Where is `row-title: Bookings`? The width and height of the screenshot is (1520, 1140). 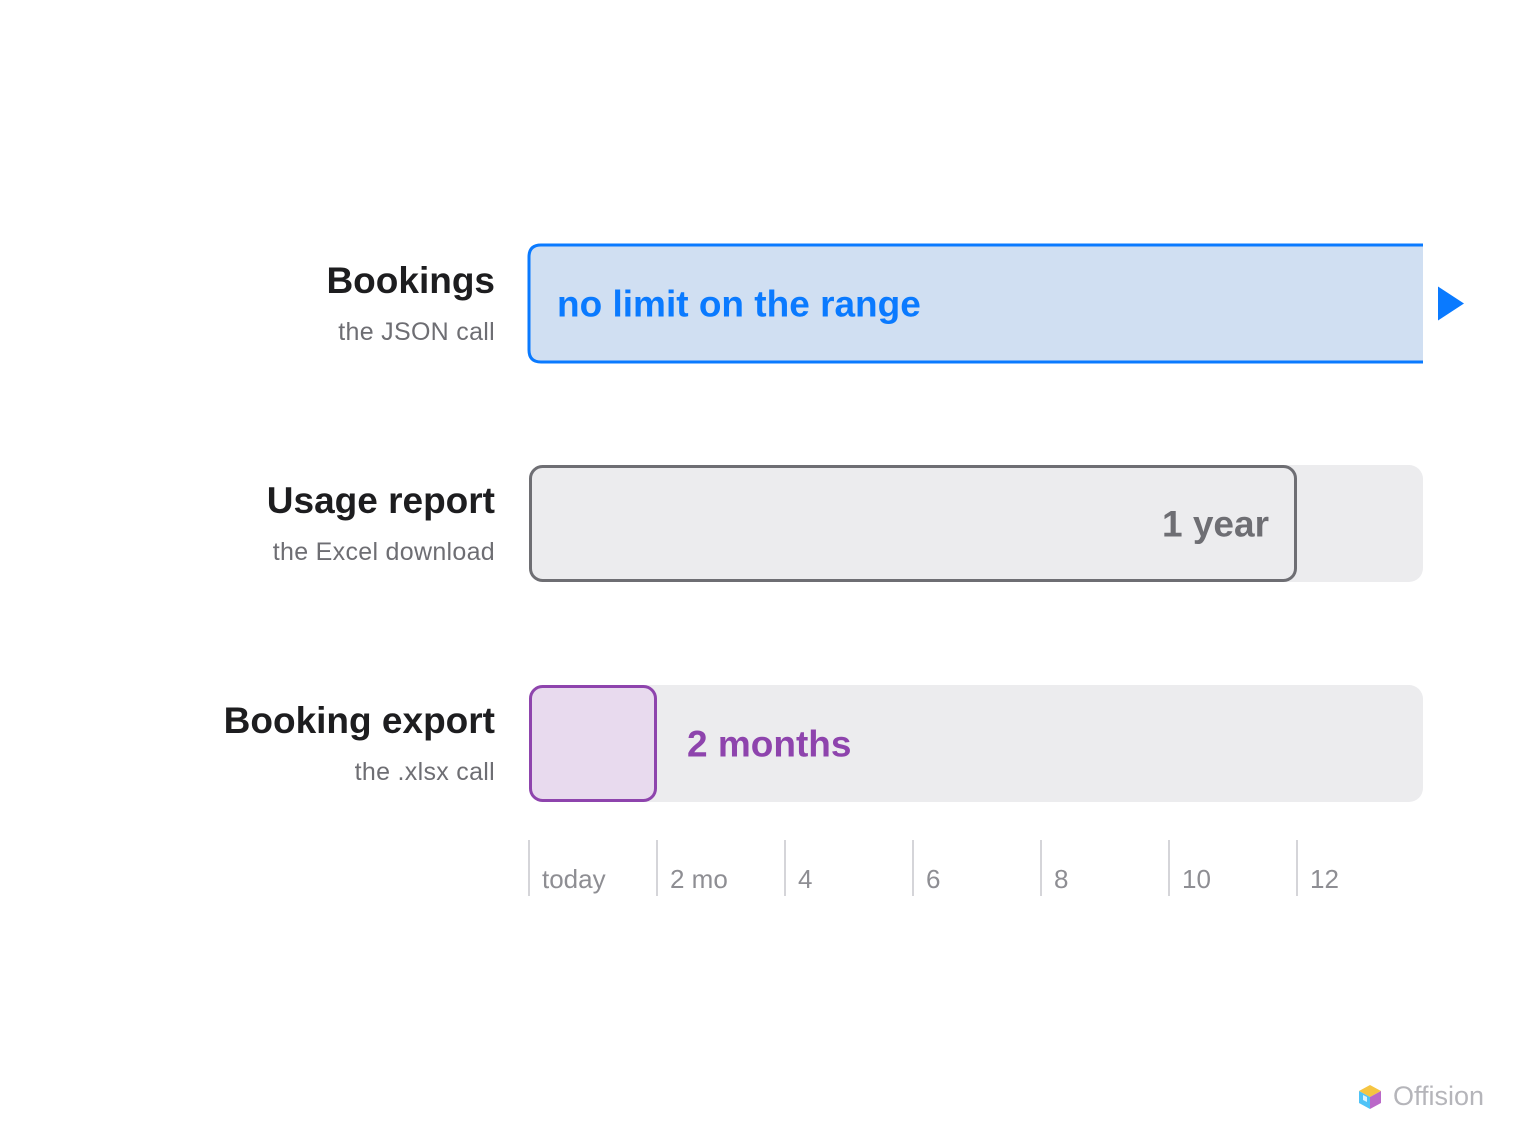 row-title: Bookings is located at coordinates (410, 280).